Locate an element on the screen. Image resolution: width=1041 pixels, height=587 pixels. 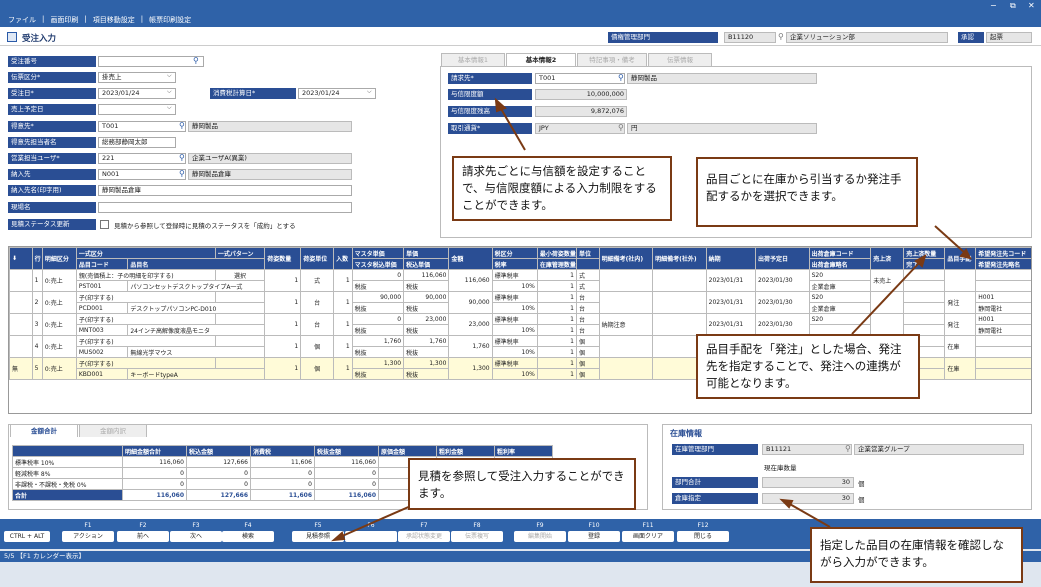
callout-stock-info: 指定した品目の在庫情報を確認しながら入力ができます。 is located at coordinates (916, 555).